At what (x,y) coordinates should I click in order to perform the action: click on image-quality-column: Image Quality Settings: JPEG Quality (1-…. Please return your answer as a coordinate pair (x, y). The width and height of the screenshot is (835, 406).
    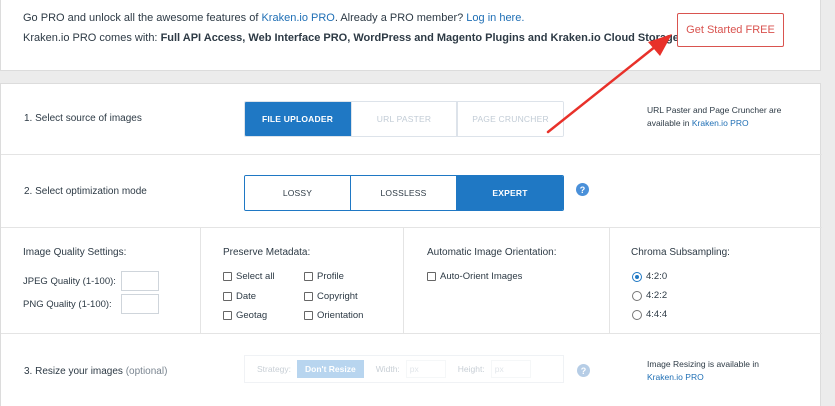
    Looking at the image, I should click on (101, 281).